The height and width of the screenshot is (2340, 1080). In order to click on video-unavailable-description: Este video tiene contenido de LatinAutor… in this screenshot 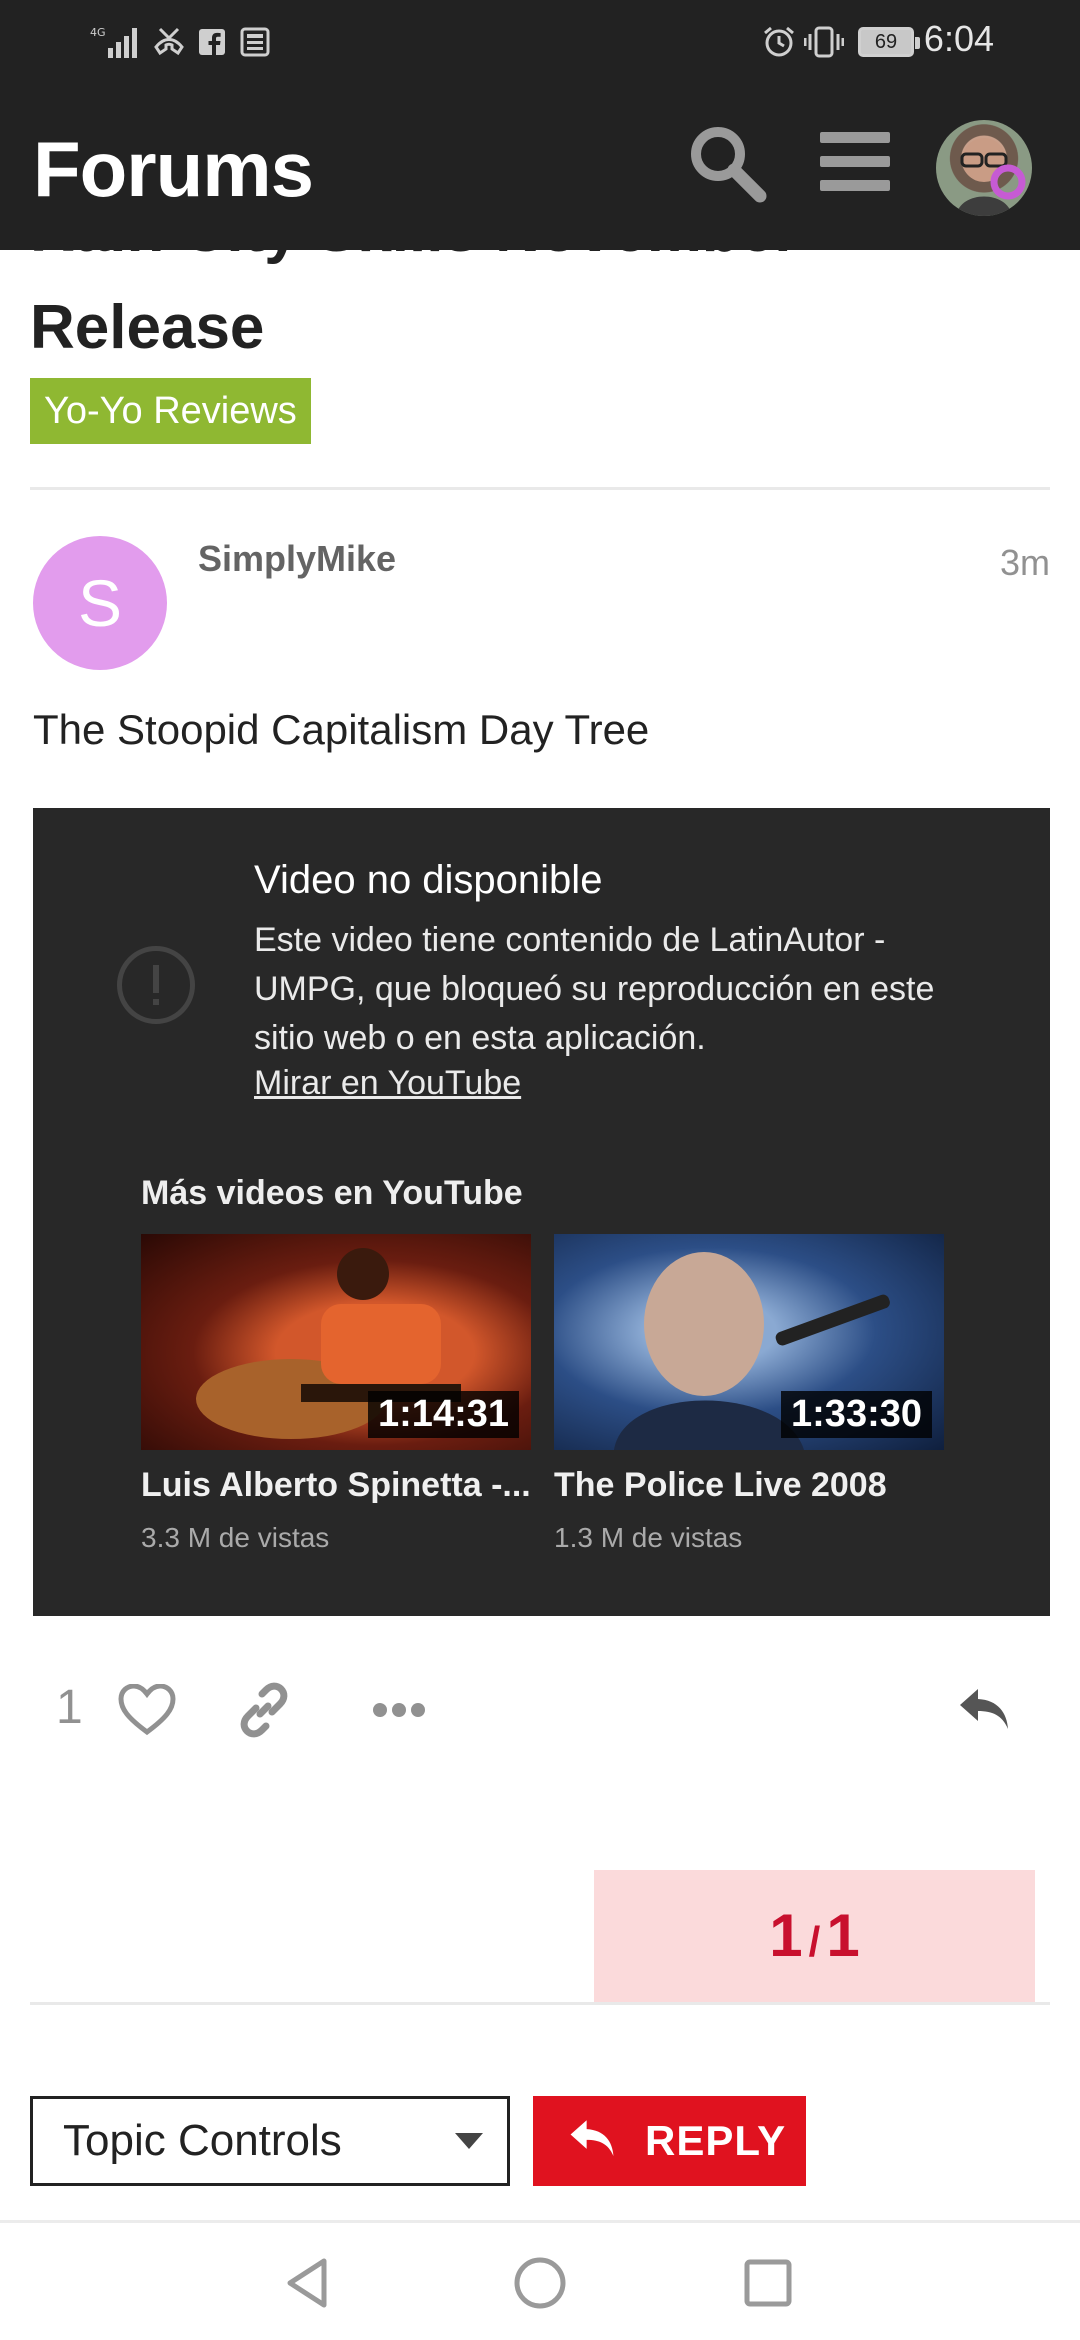, I will do `click(594, 989)`.